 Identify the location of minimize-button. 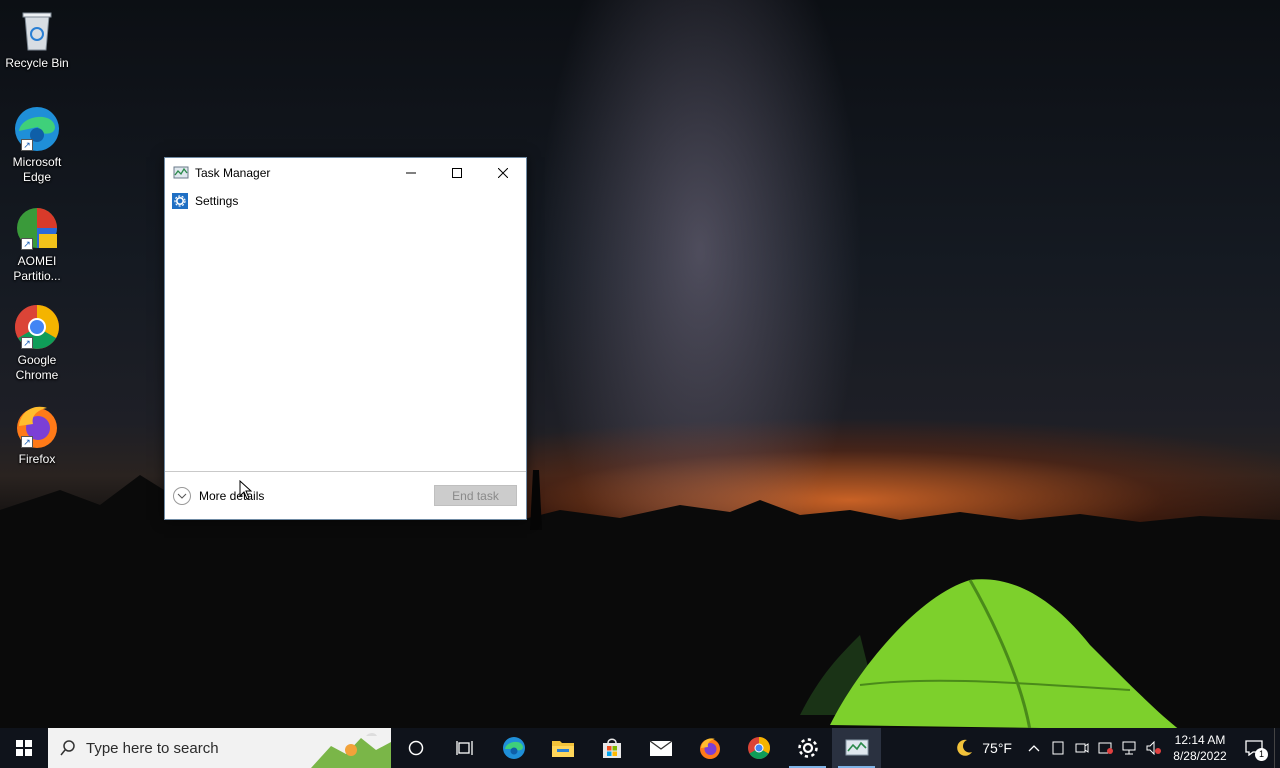
(411, 173).